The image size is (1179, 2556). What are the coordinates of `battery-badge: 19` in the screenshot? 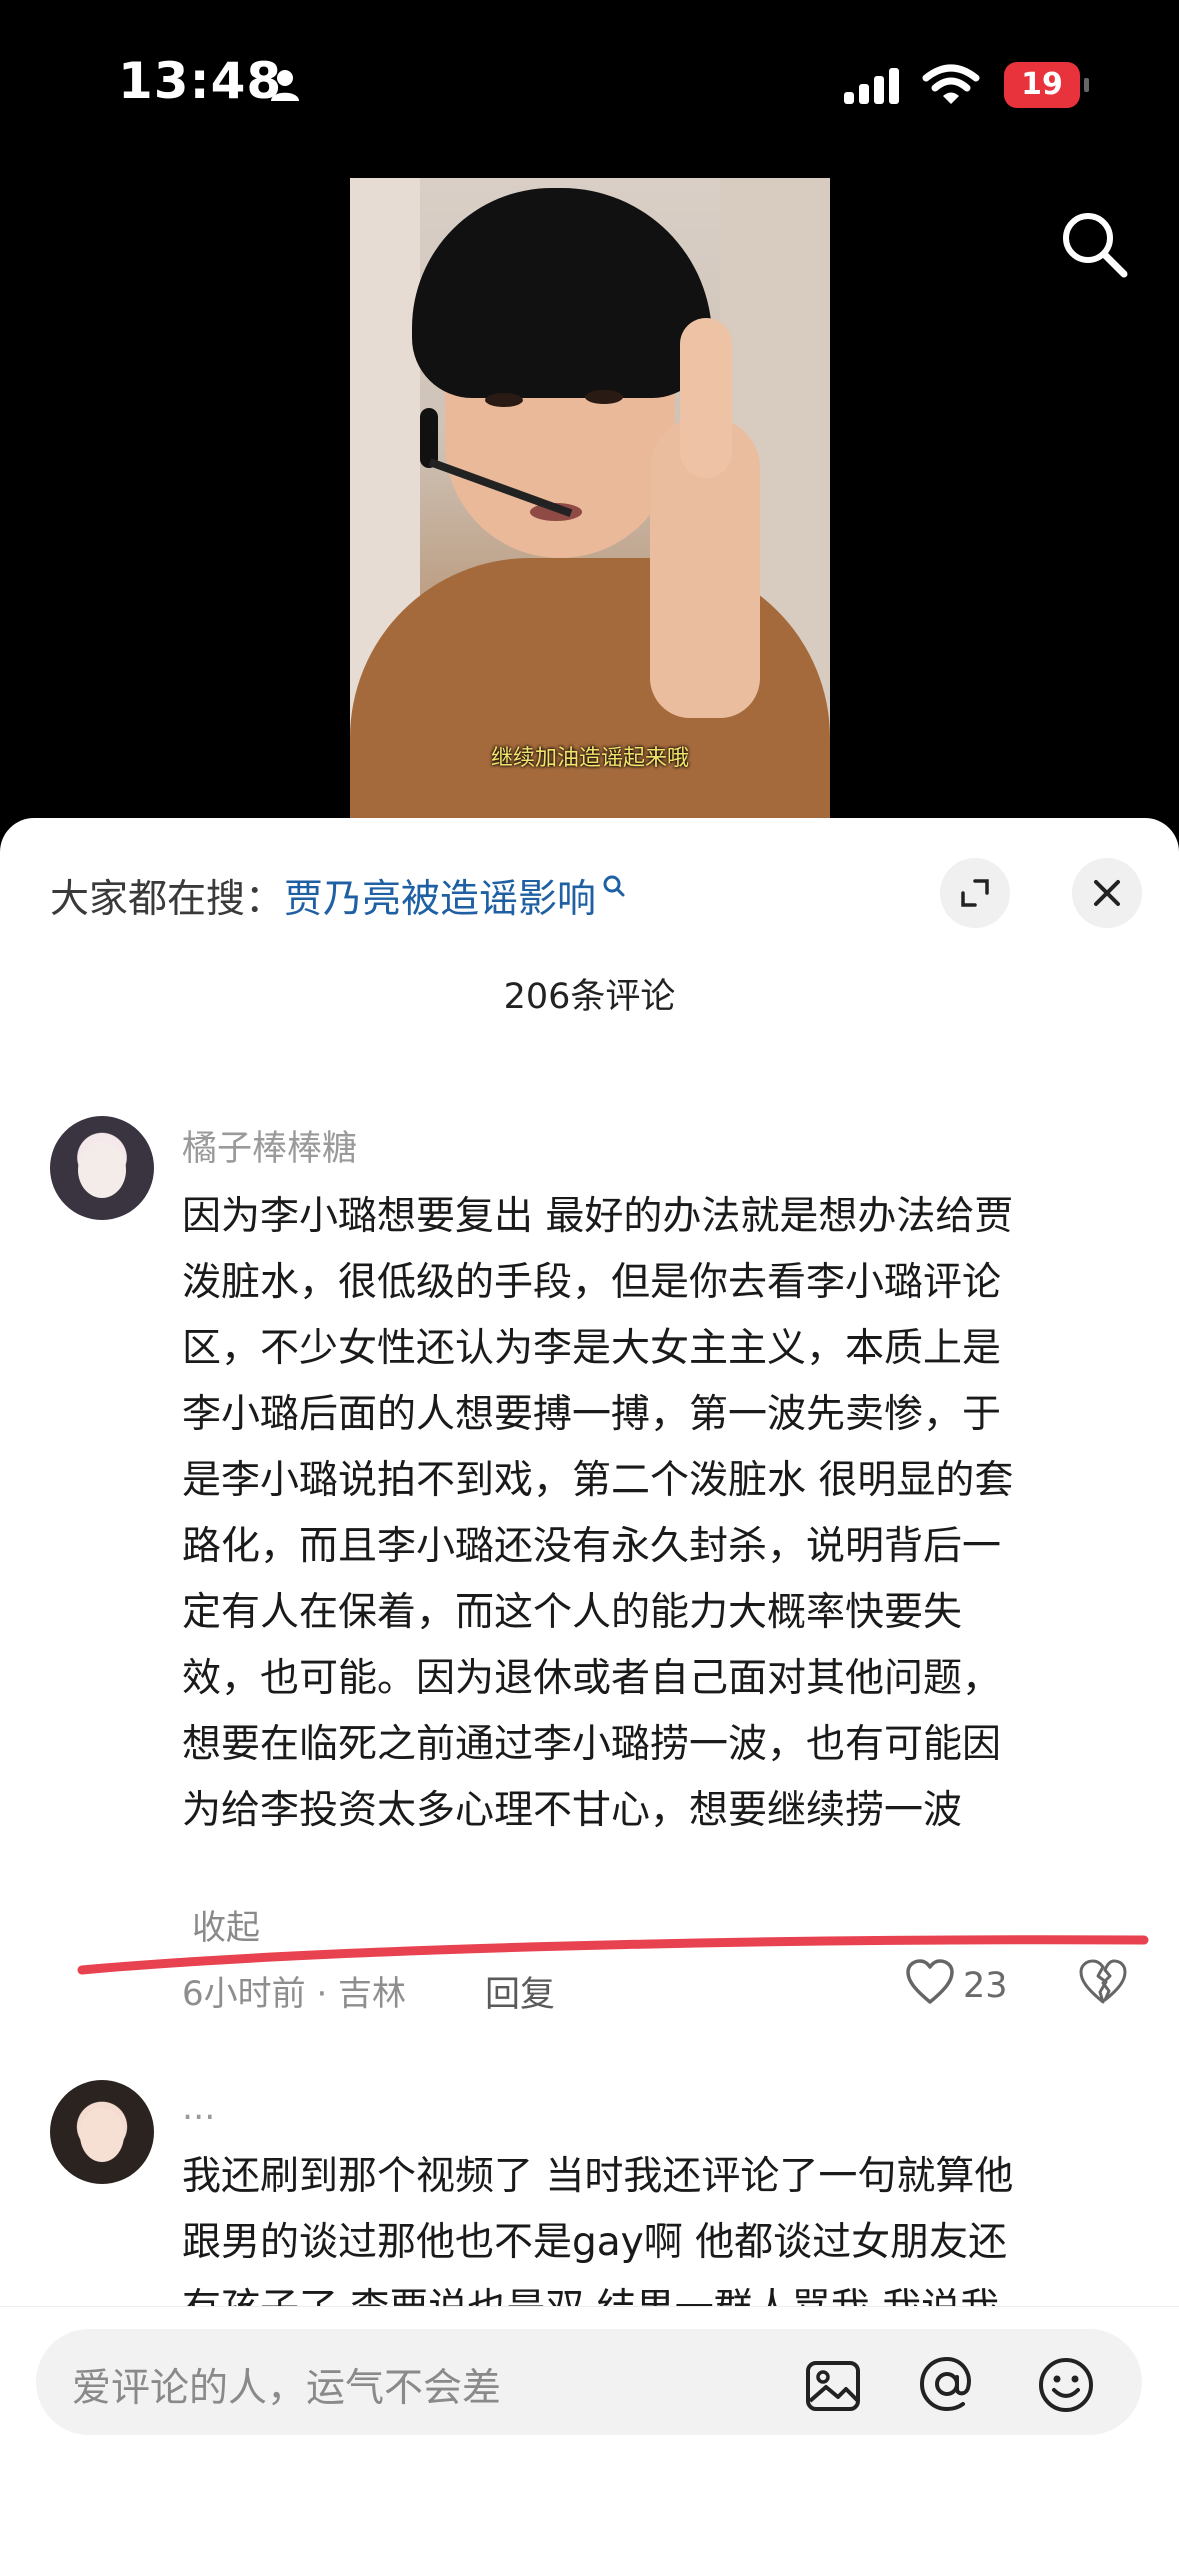 It's located at (1042, 85).